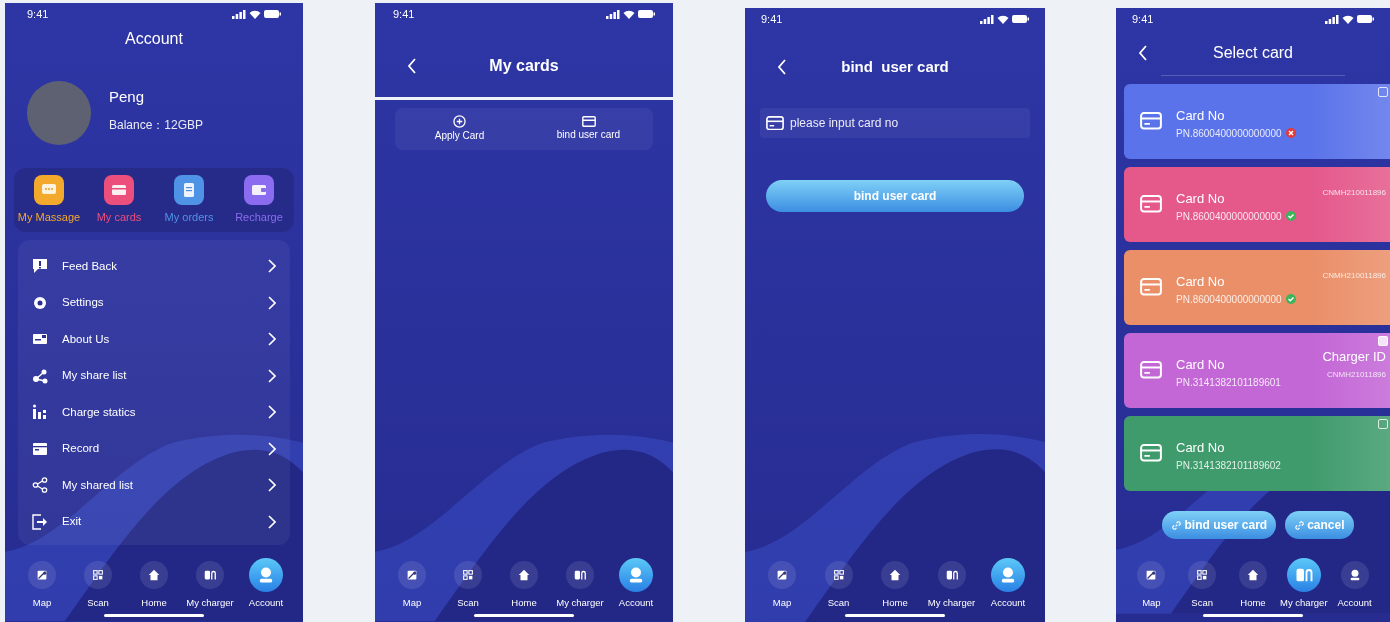  What do you see at coordinates (154, 448) in the screenshot?
I see `menu-item: Record` at bounding box center [154, 448].